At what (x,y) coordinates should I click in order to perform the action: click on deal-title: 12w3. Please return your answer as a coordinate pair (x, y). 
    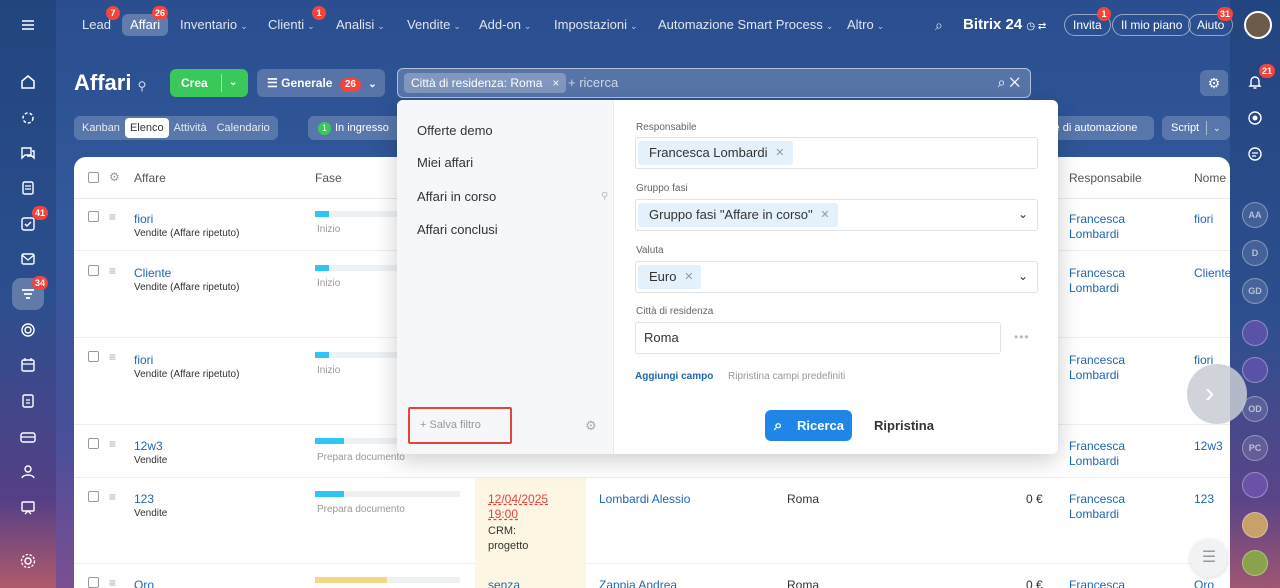
    Looking at the image, I should click on (148, 446).